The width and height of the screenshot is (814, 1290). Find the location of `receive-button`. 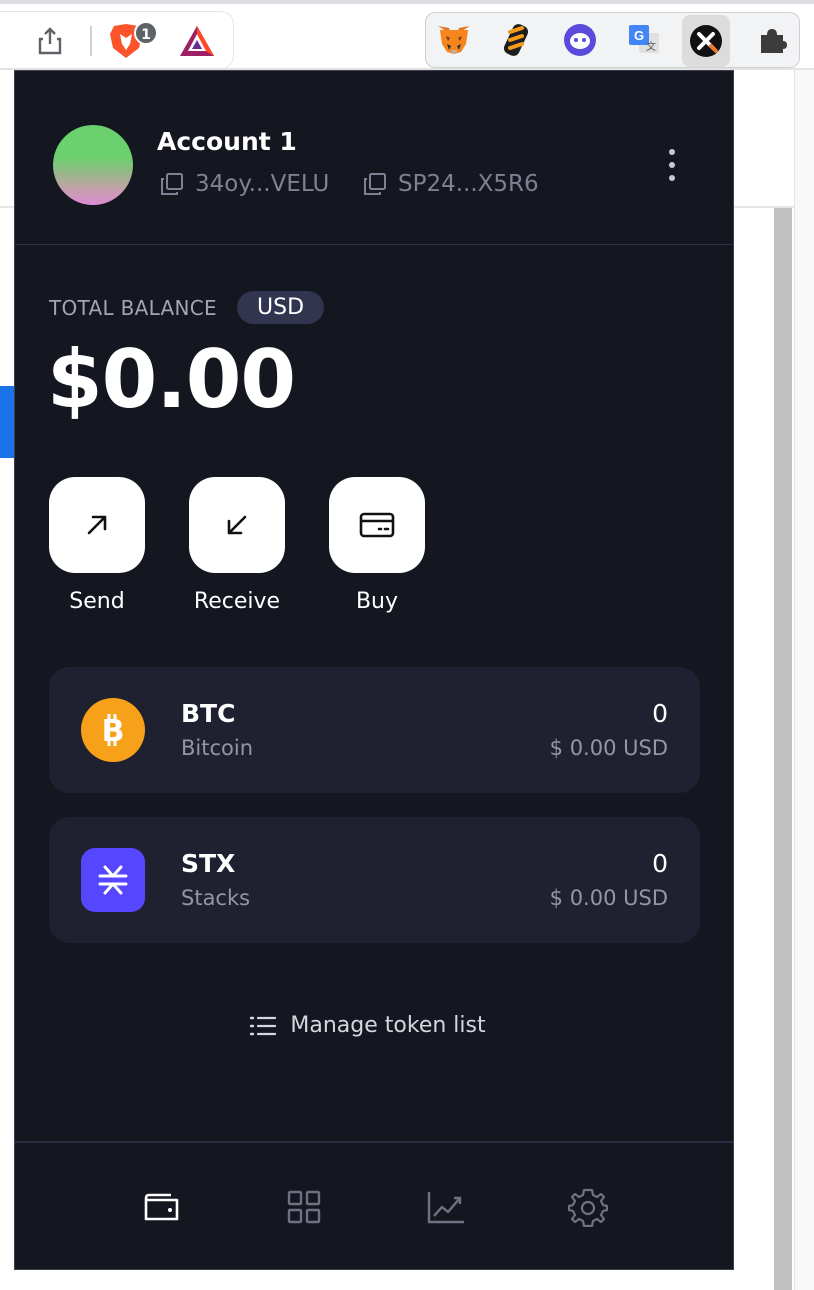

receive-button is located at coordinates (237, 525).